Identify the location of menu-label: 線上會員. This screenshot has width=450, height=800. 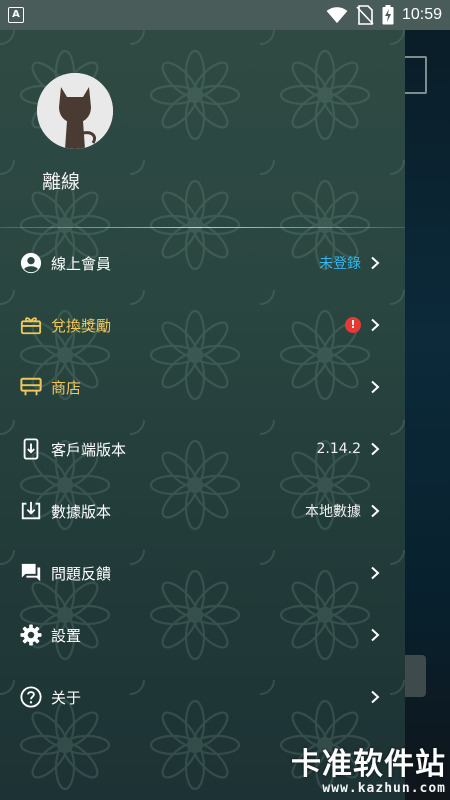
(81, 263).